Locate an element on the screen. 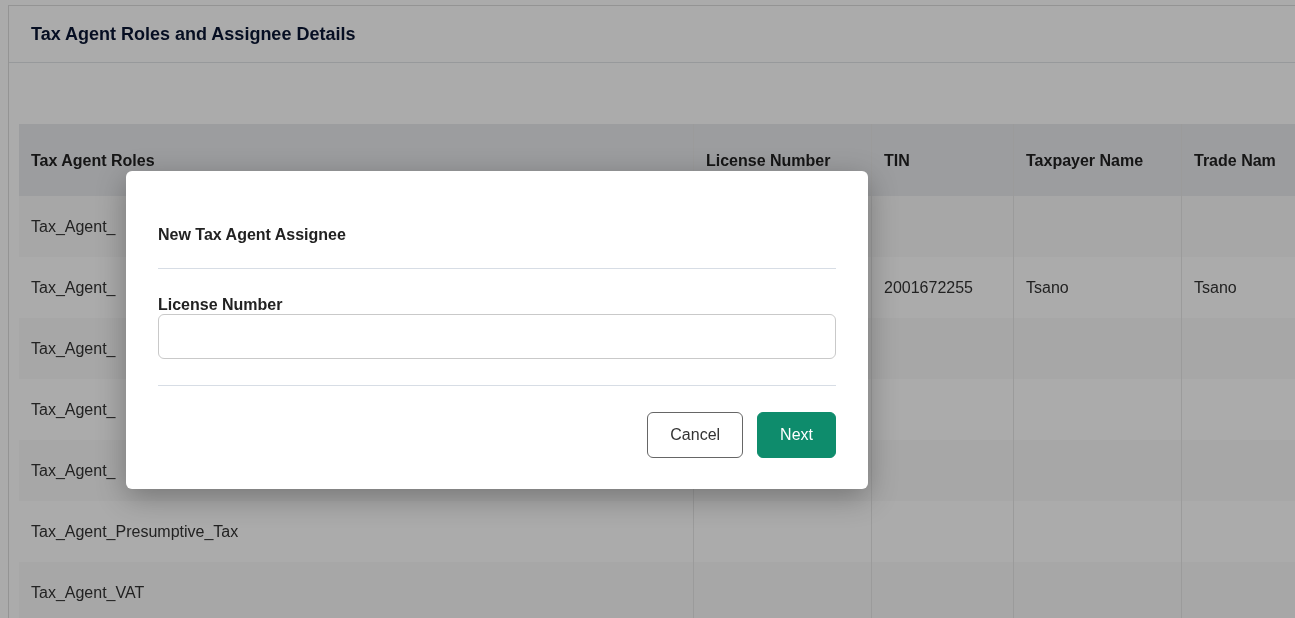 This screenshot has width=1295, height=618. page-title: Tax Agent Roles and Assignee Details is located at coordinates (193, 34).